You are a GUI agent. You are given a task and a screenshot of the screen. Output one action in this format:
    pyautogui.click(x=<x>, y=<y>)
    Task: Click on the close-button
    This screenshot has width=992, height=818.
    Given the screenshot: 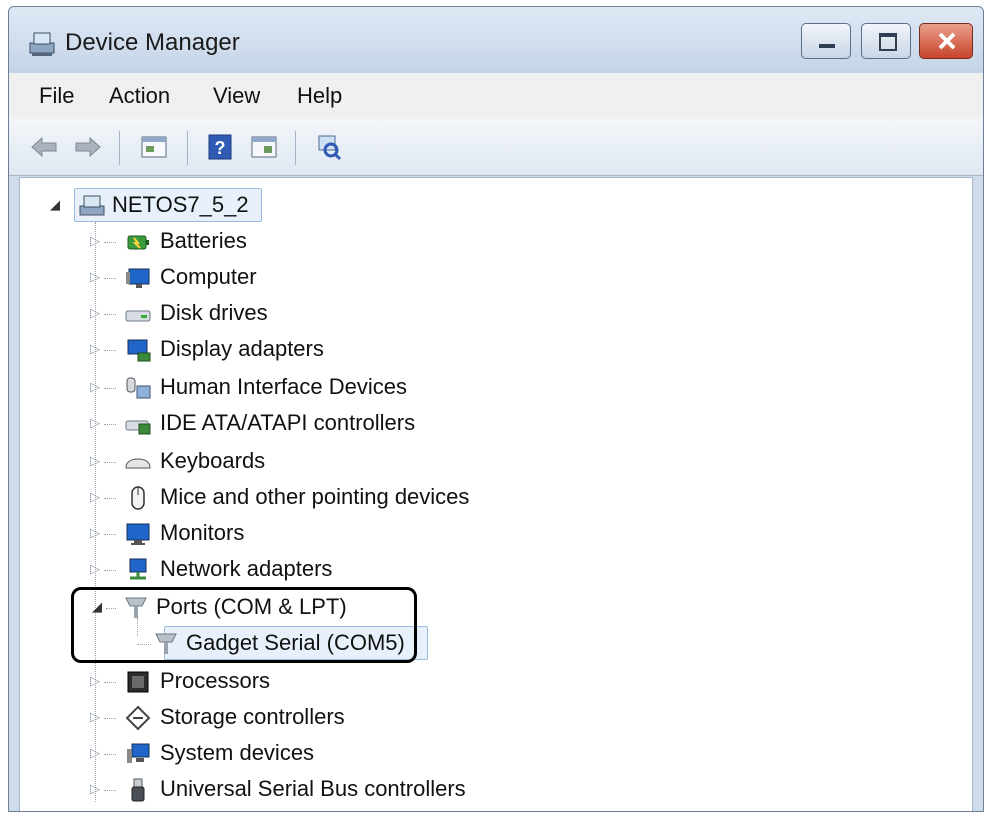 What is the action you would take?
    pyautogui.click(x=946, y=41)
    